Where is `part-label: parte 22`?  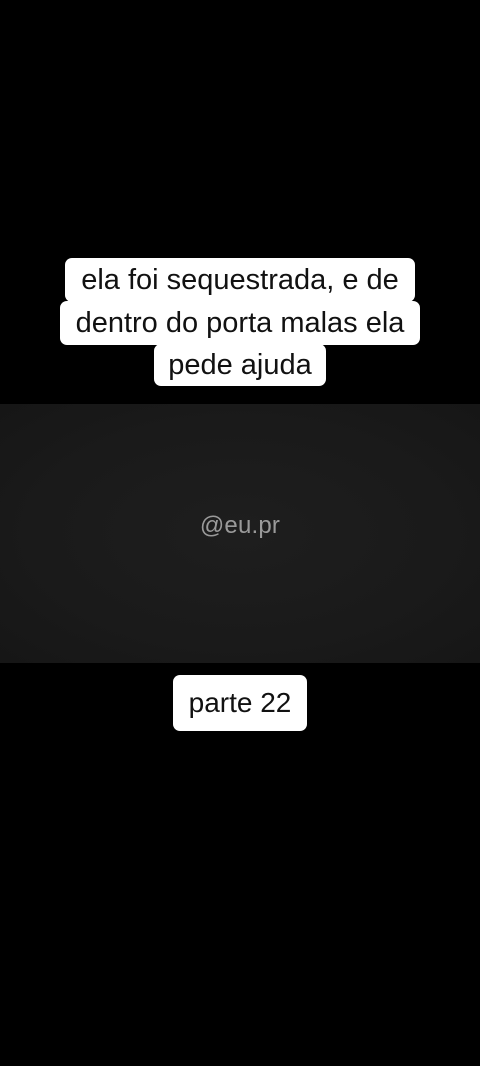 part-label: parte 22 is located at coordinates (240, 703).